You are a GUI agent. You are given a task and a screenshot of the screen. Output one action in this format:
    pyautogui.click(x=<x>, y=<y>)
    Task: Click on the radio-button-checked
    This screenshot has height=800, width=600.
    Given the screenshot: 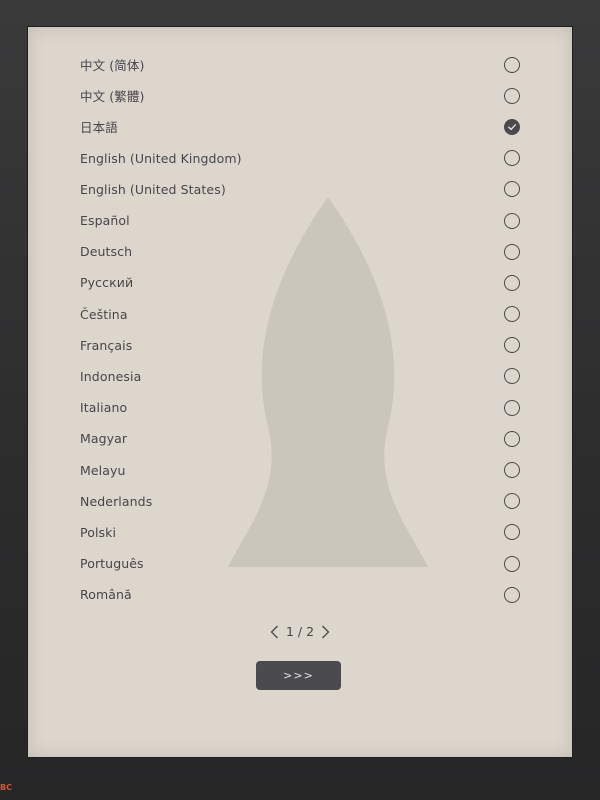 What is the action you would take?
    pyautogui.click(x=512, y=126)
    